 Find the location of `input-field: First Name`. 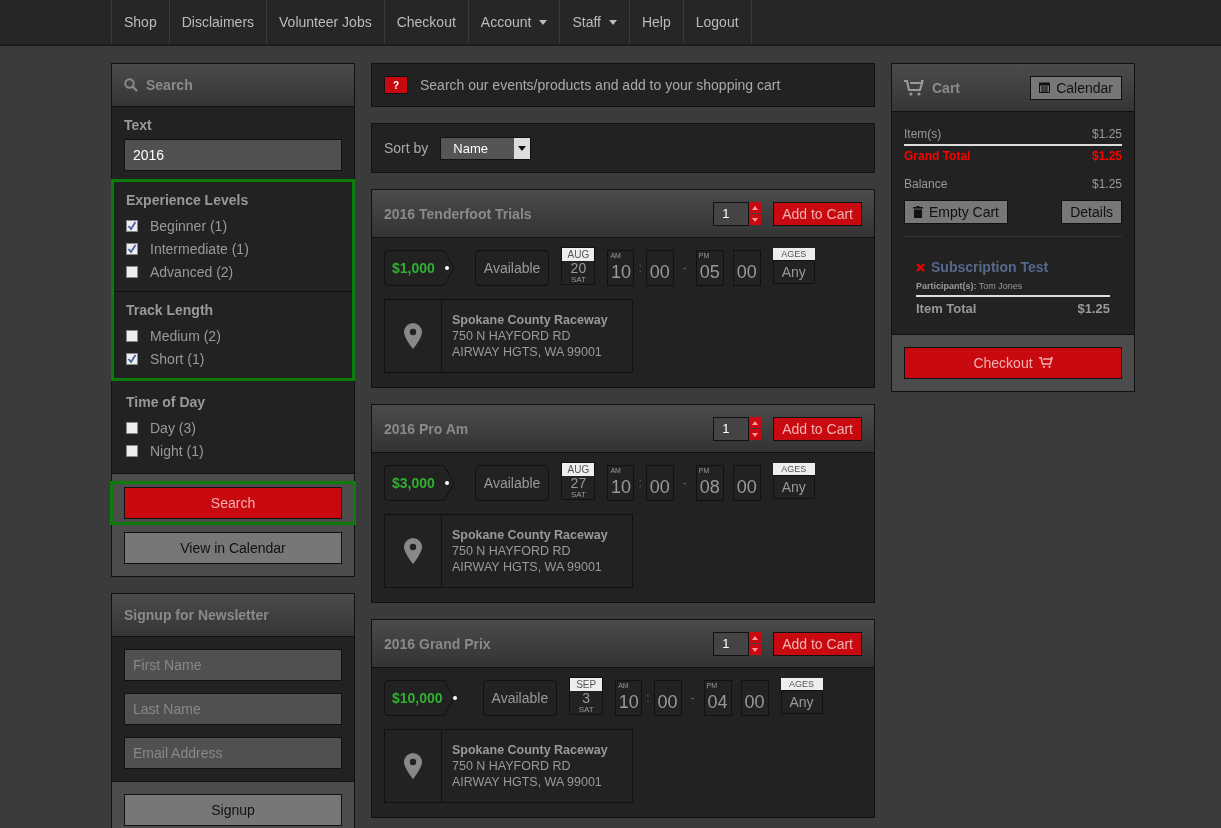

input-field: First Name is located at coordinates (233, 665).